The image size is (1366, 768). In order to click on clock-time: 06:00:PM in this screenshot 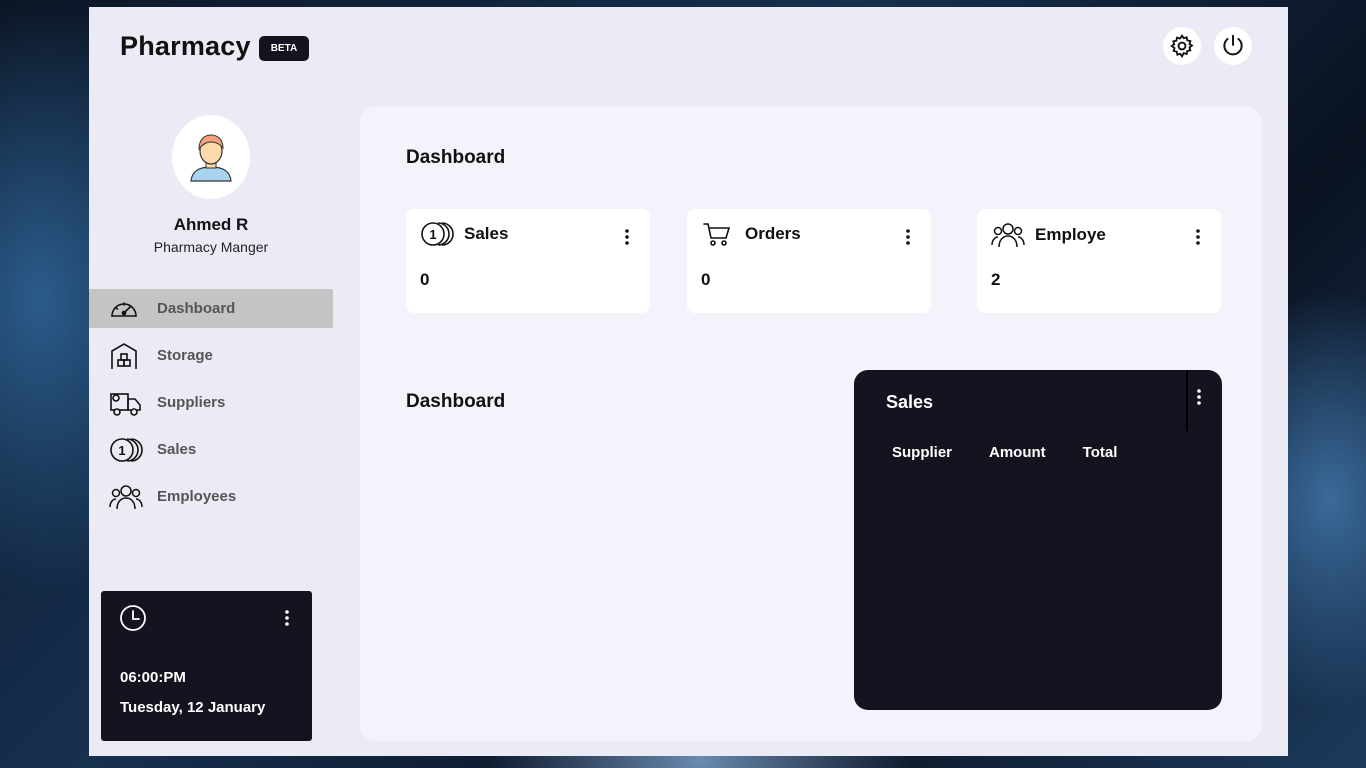, I will do `click(153, 677)`.